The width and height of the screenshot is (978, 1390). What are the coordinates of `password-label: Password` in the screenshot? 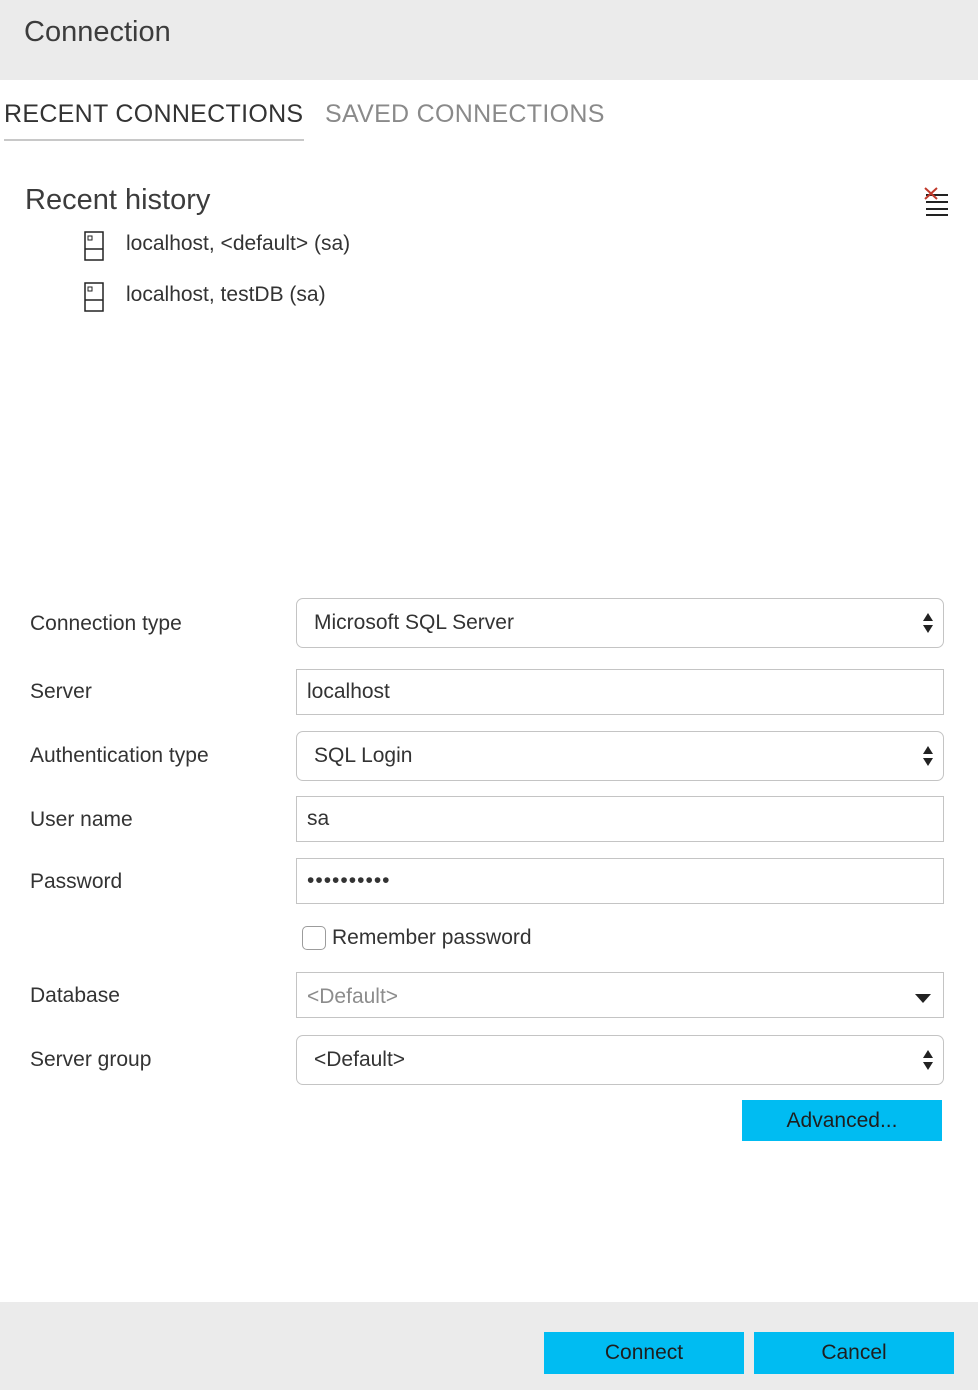 It's located at (76, 881).